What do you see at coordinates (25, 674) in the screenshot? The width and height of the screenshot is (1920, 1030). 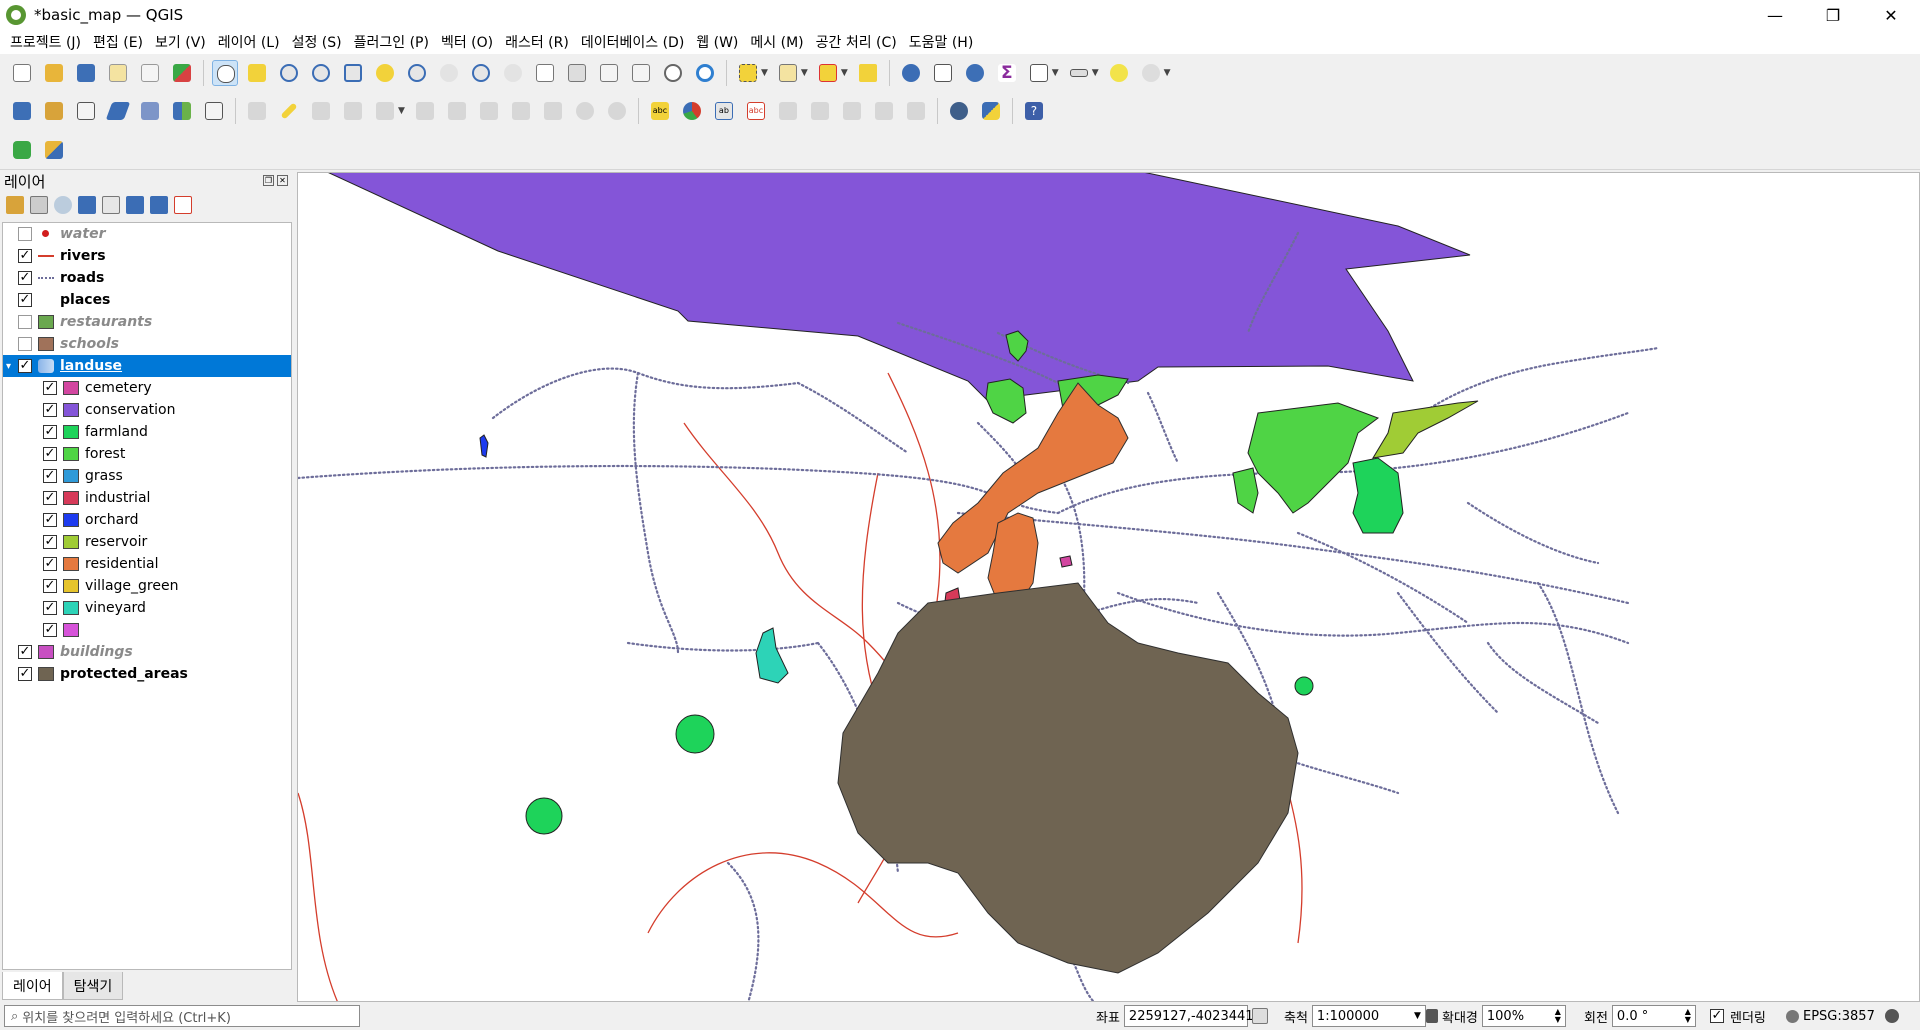 I see `layer-checkbox-protected-areas: ✓` at bounding box center [25, 674].